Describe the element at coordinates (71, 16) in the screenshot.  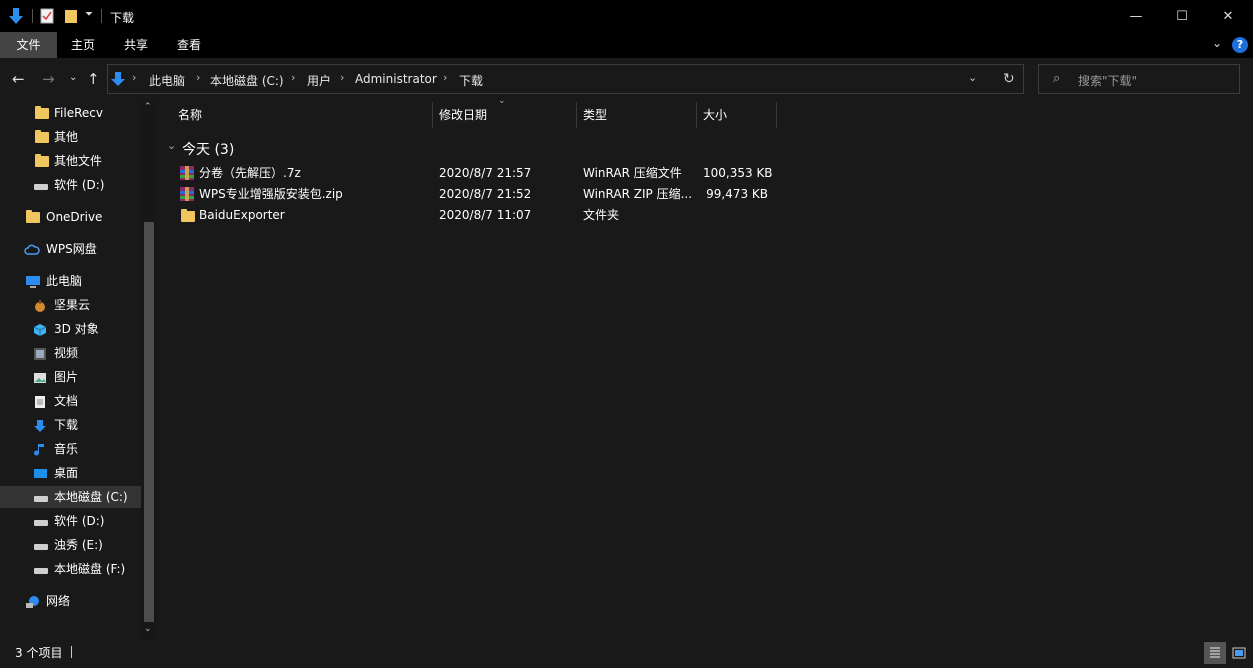
I see `new-folder-icon` at that location.